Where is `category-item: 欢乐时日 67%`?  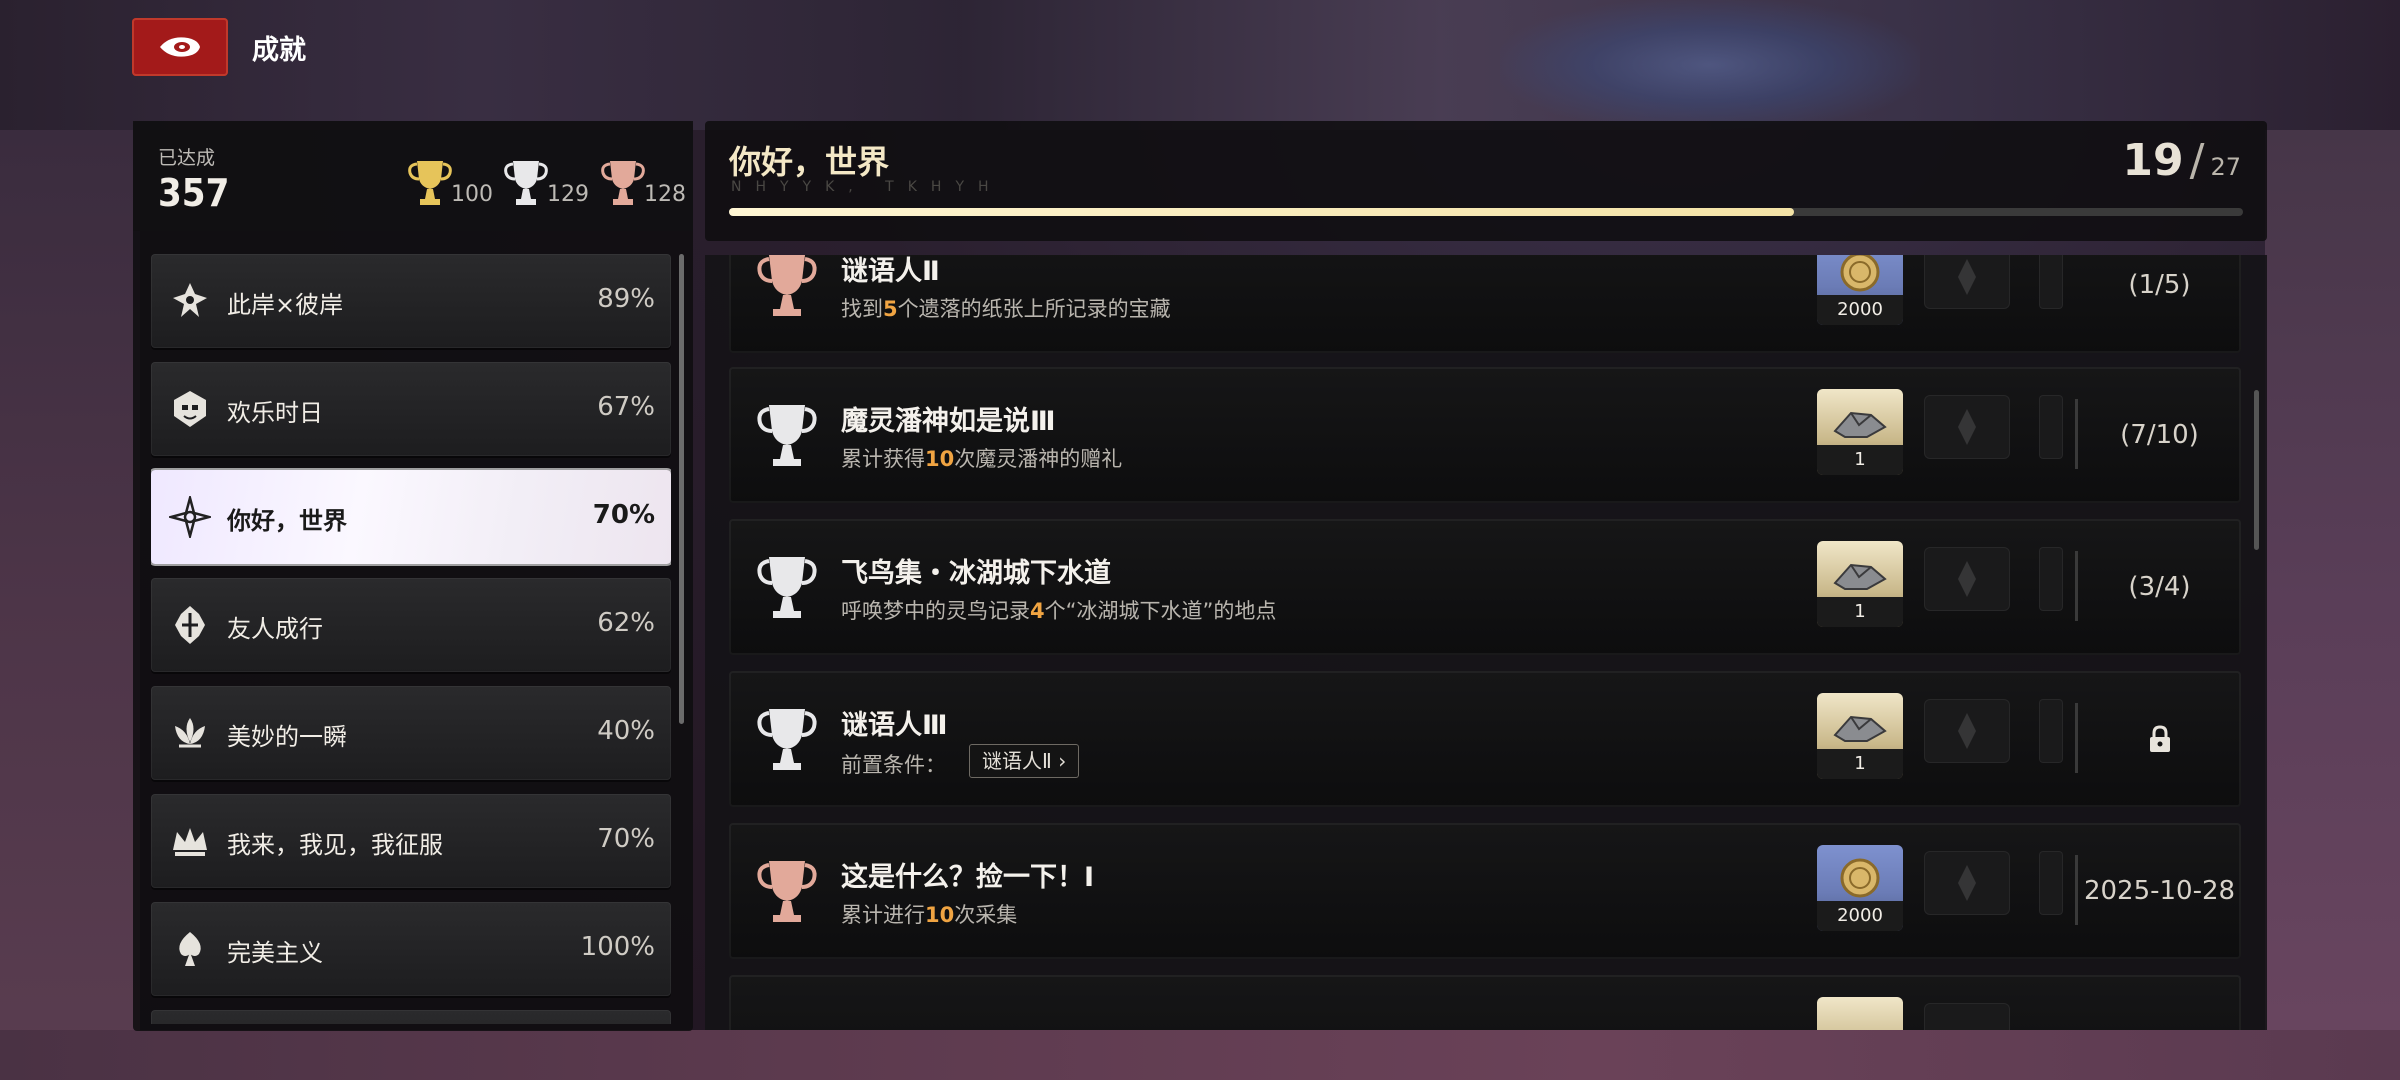 category-item: 欢乐时日 67% is located at coordinates (411, 409).